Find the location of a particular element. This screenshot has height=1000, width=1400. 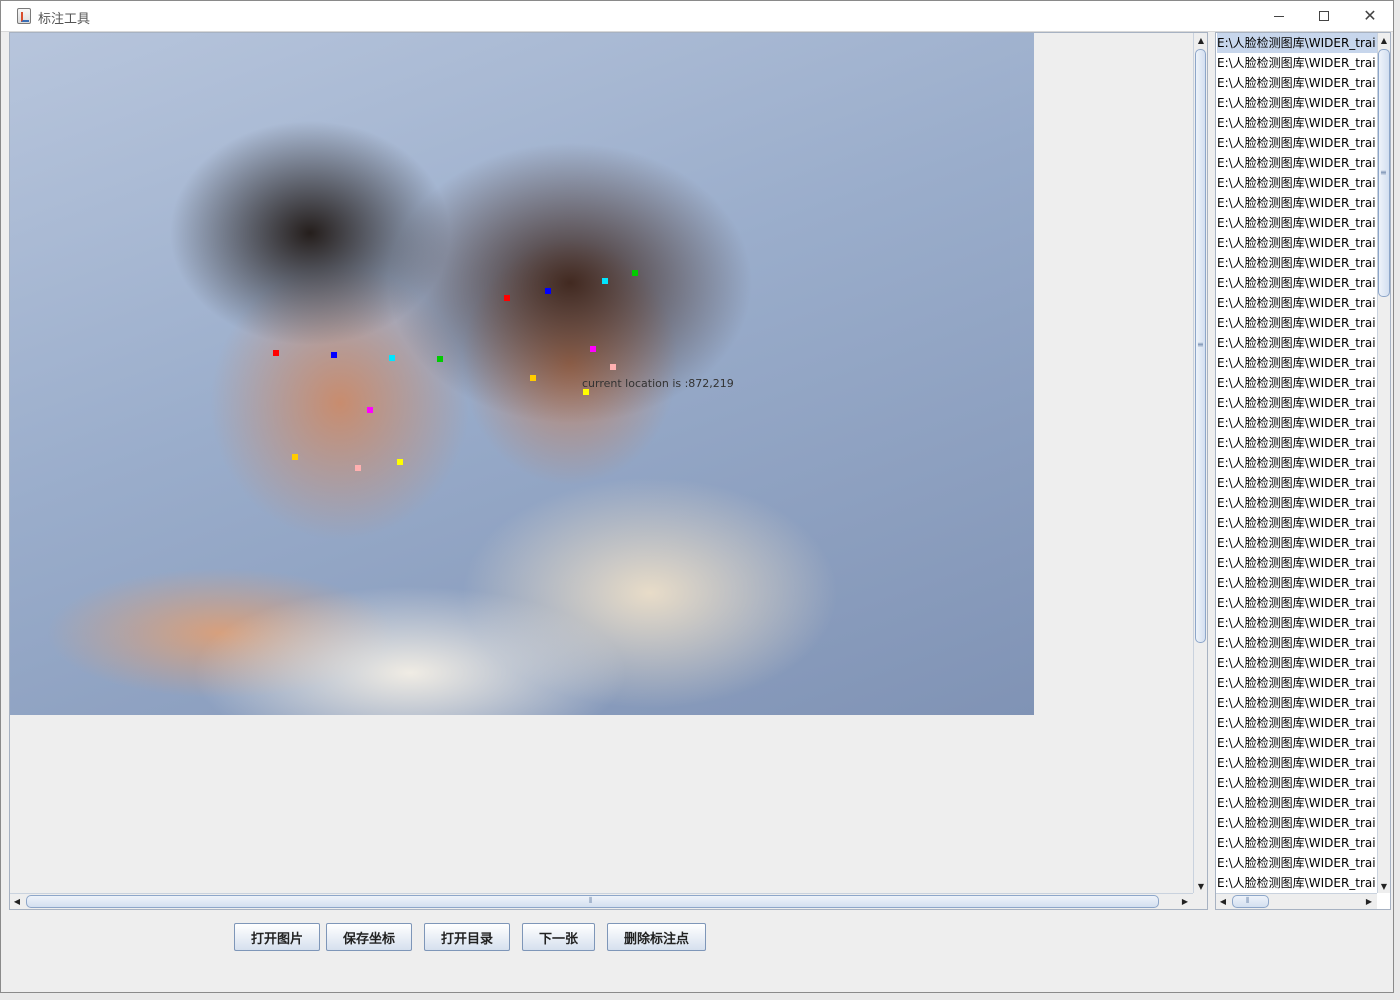

image-horizontal-scrollbar: ◀ ⦀ ▶ is located at coordinates (601, 901).